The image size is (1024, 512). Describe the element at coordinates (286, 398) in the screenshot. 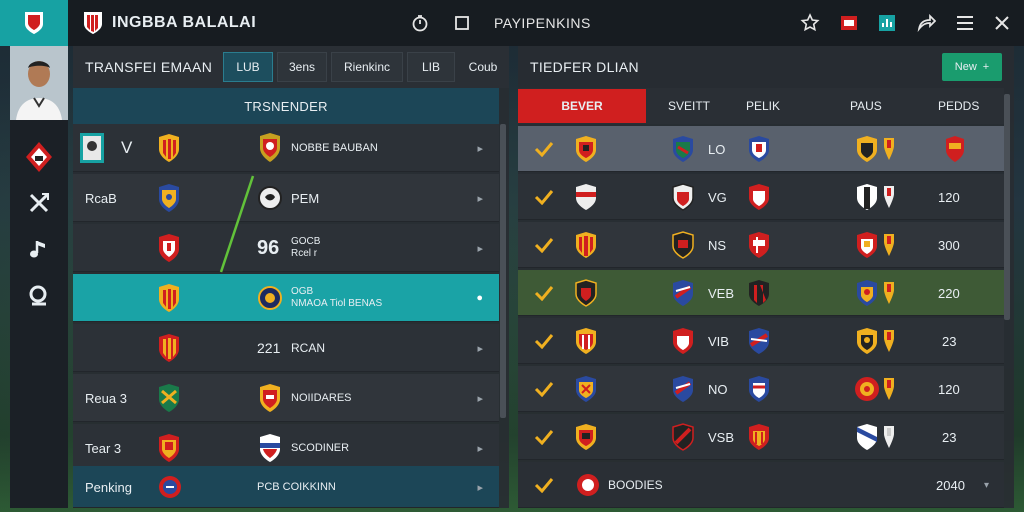

I see `transfer-row: Reua 3 NOIIDARES ▸` at that location.